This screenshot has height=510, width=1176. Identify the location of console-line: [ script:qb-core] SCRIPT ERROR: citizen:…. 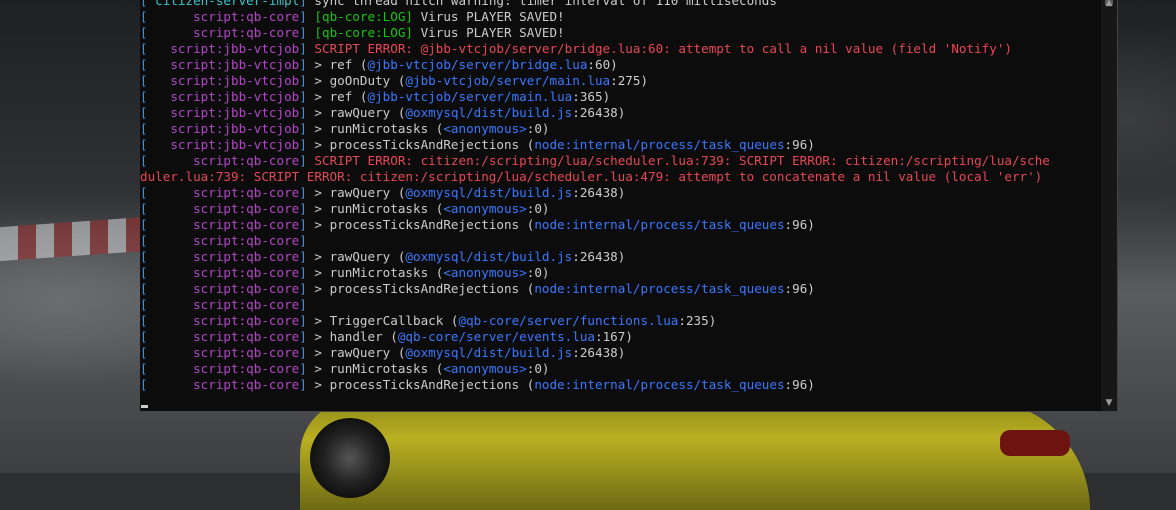
(620, 161).